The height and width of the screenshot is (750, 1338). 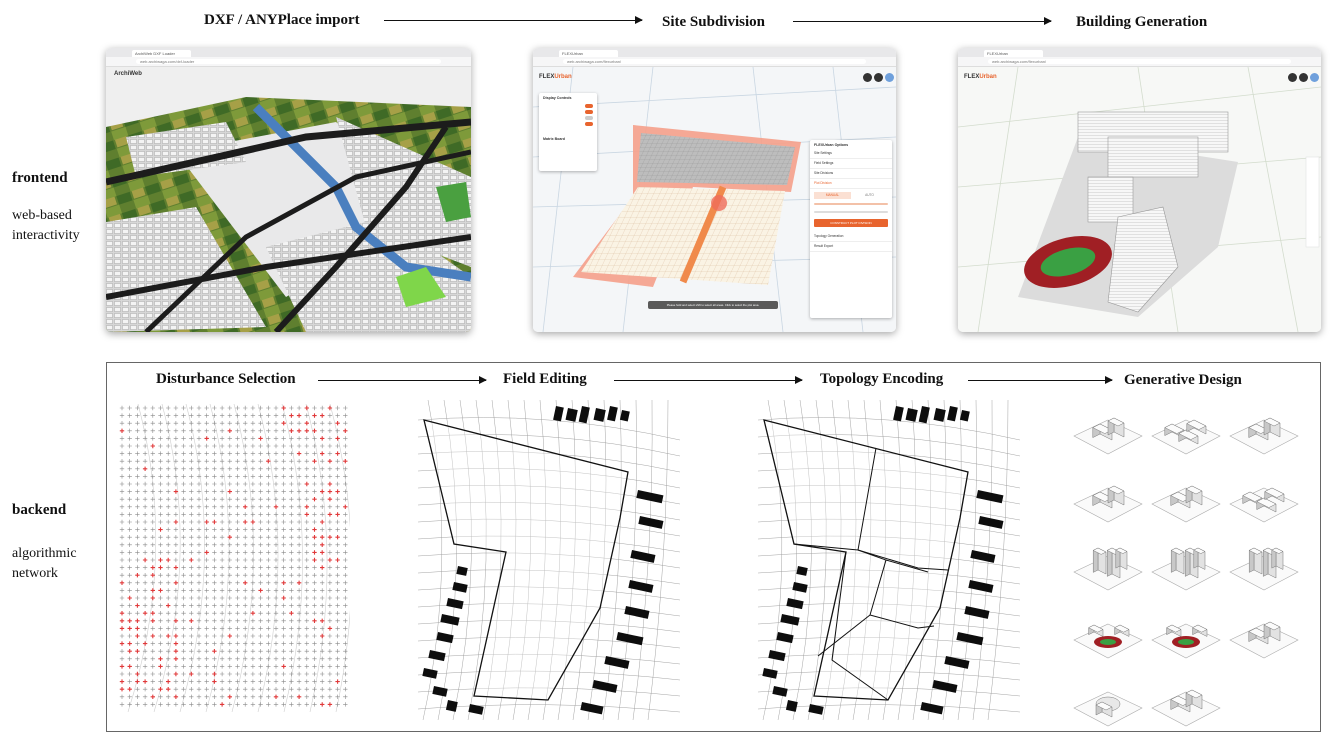 I want to click on option-row-result-export: Result Export, so click(x=851, y=247).